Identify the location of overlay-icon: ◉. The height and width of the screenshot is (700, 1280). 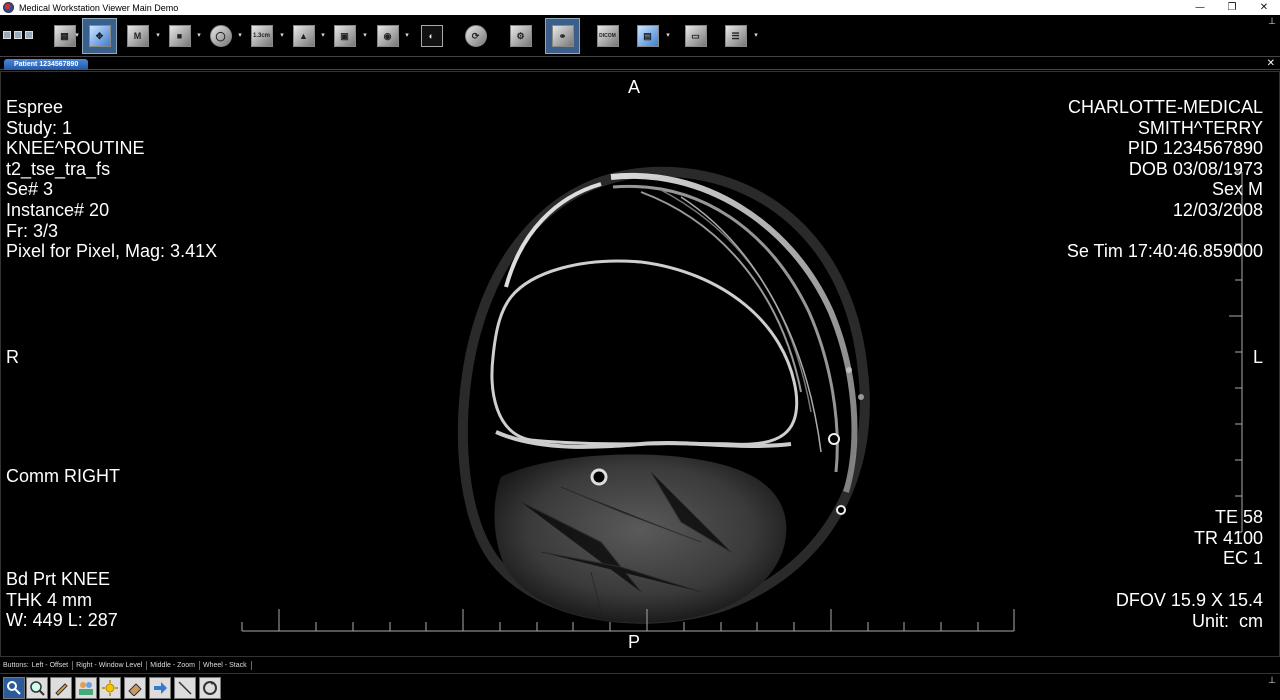
(387, 36).